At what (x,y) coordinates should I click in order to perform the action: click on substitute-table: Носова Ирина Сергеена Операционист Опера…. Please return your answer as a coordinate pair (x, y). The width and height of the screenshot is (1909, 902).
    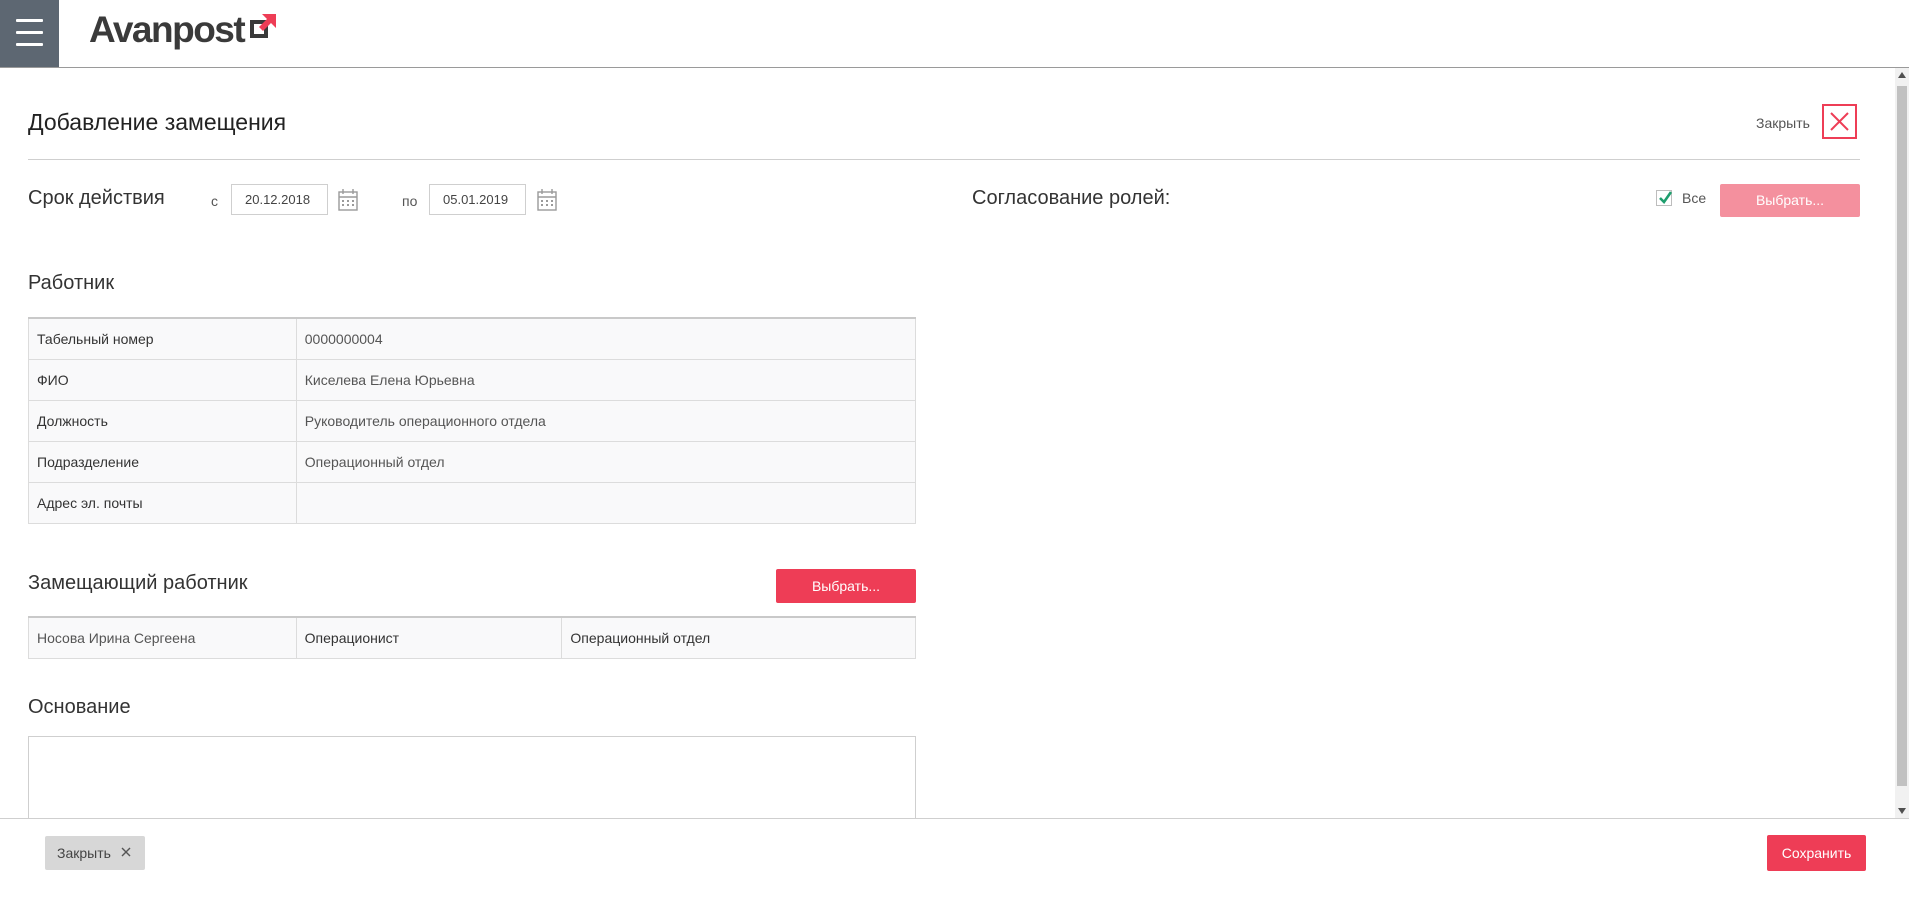
    Looking at the image, I should click on (472, 637).